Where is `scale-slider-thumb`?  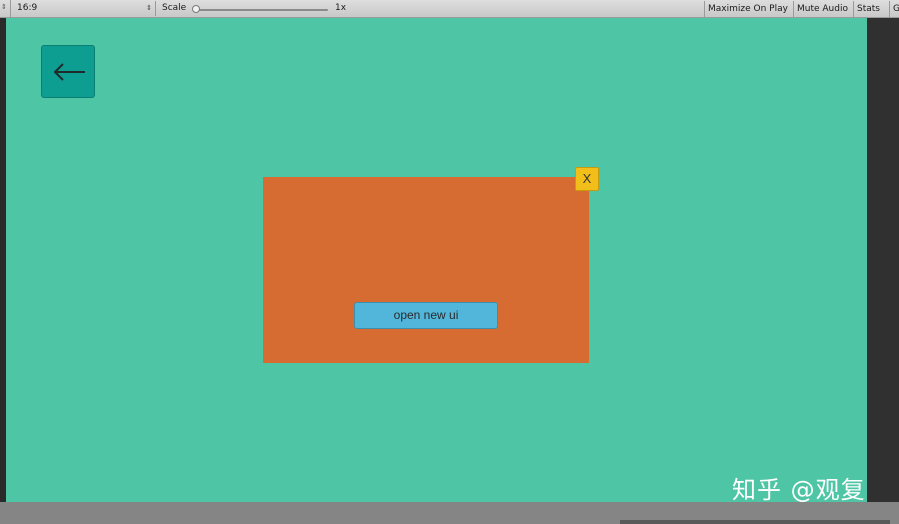
scale-slider-thumb is located at coordinates (196, 9).